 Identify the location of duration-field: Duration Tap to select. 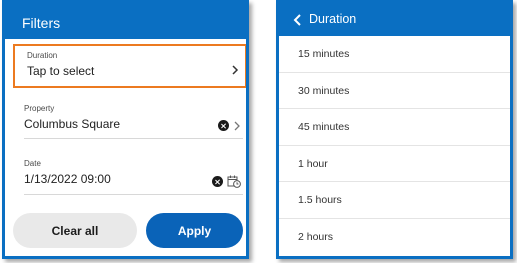
(129, 66).